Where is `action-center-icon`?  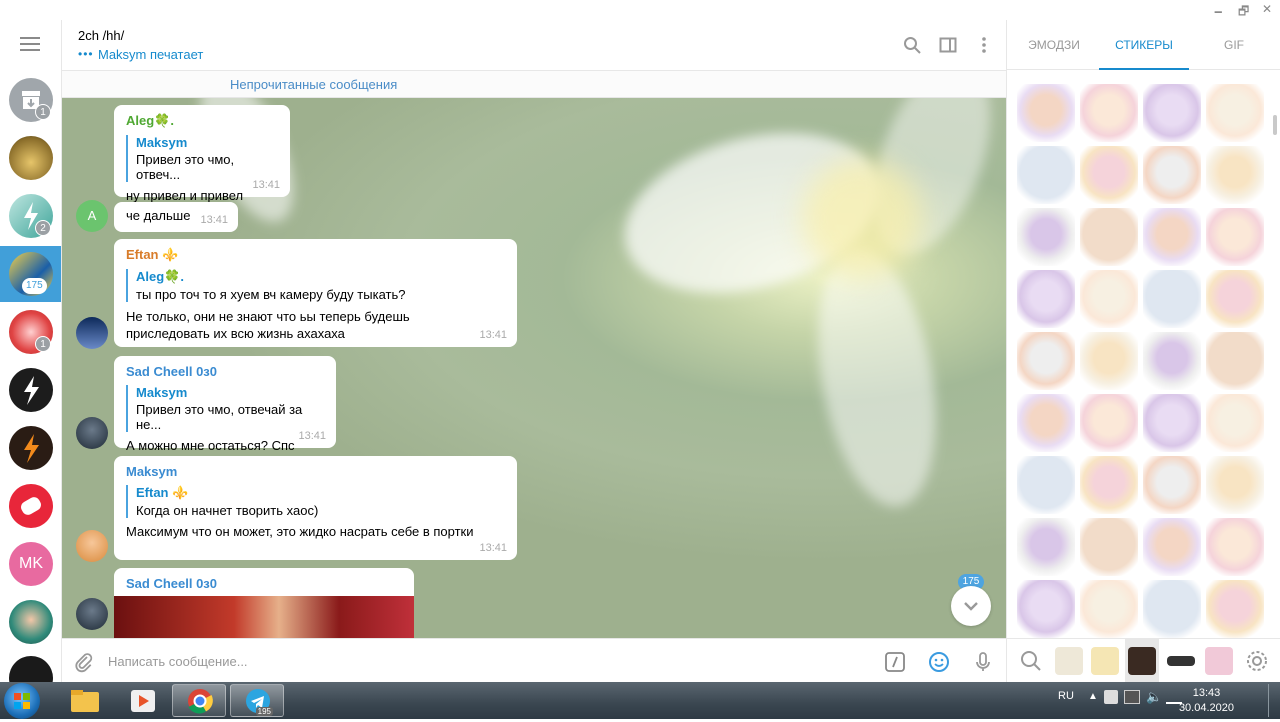
action-center-icon is located at coordinates (1111, 697).